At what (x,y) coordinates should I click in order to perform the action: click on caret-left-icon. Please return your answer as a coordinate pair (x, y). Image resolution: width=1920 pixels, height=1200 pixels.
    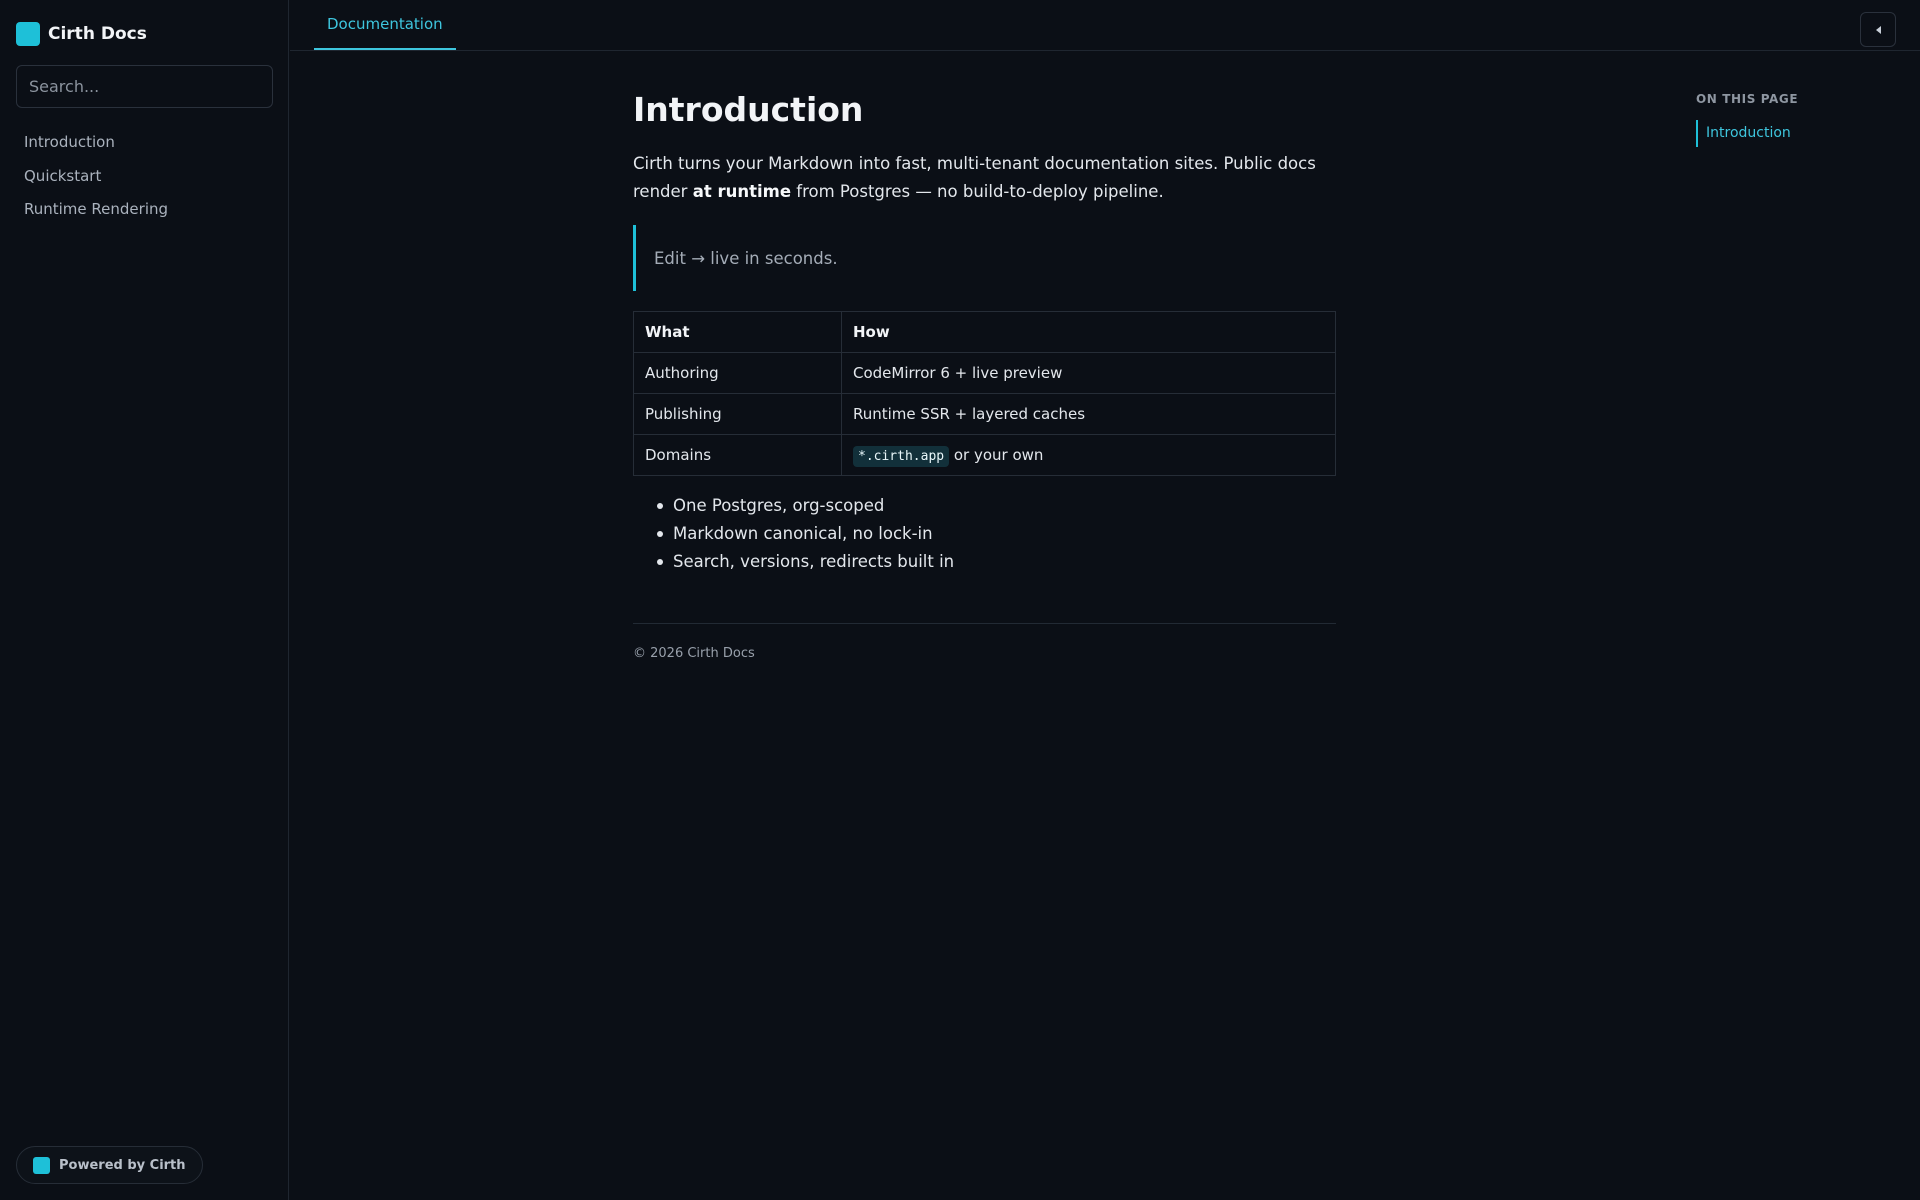
    Looking at the image, I should click on (1878, 29).